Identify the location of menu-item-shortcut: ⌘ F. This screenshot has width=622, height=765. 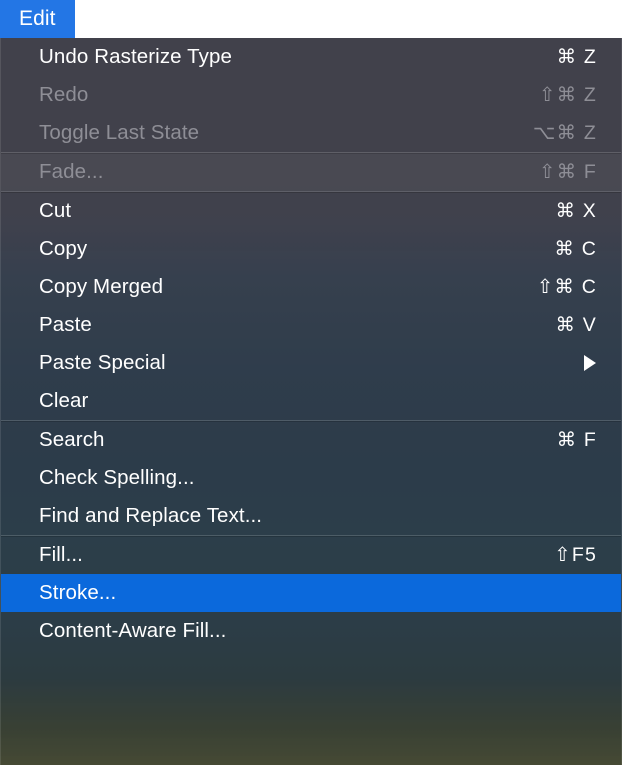
(576, 440).